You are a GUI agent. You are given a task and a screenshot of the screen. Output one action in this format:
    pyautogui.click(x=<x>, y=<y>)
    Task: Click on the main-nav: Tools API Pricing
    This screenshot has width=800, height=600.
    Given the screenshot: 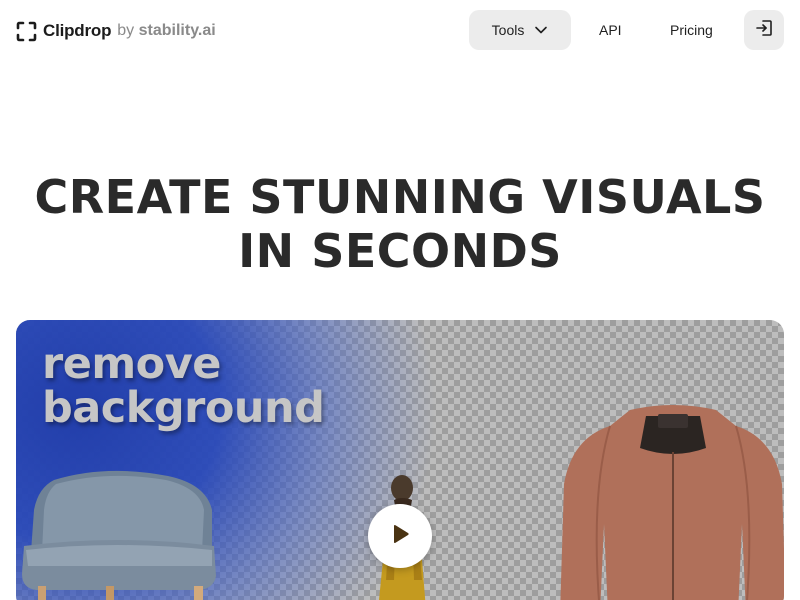 What is the action you would take?
    pyautogui.click(x=591, y=30)
    